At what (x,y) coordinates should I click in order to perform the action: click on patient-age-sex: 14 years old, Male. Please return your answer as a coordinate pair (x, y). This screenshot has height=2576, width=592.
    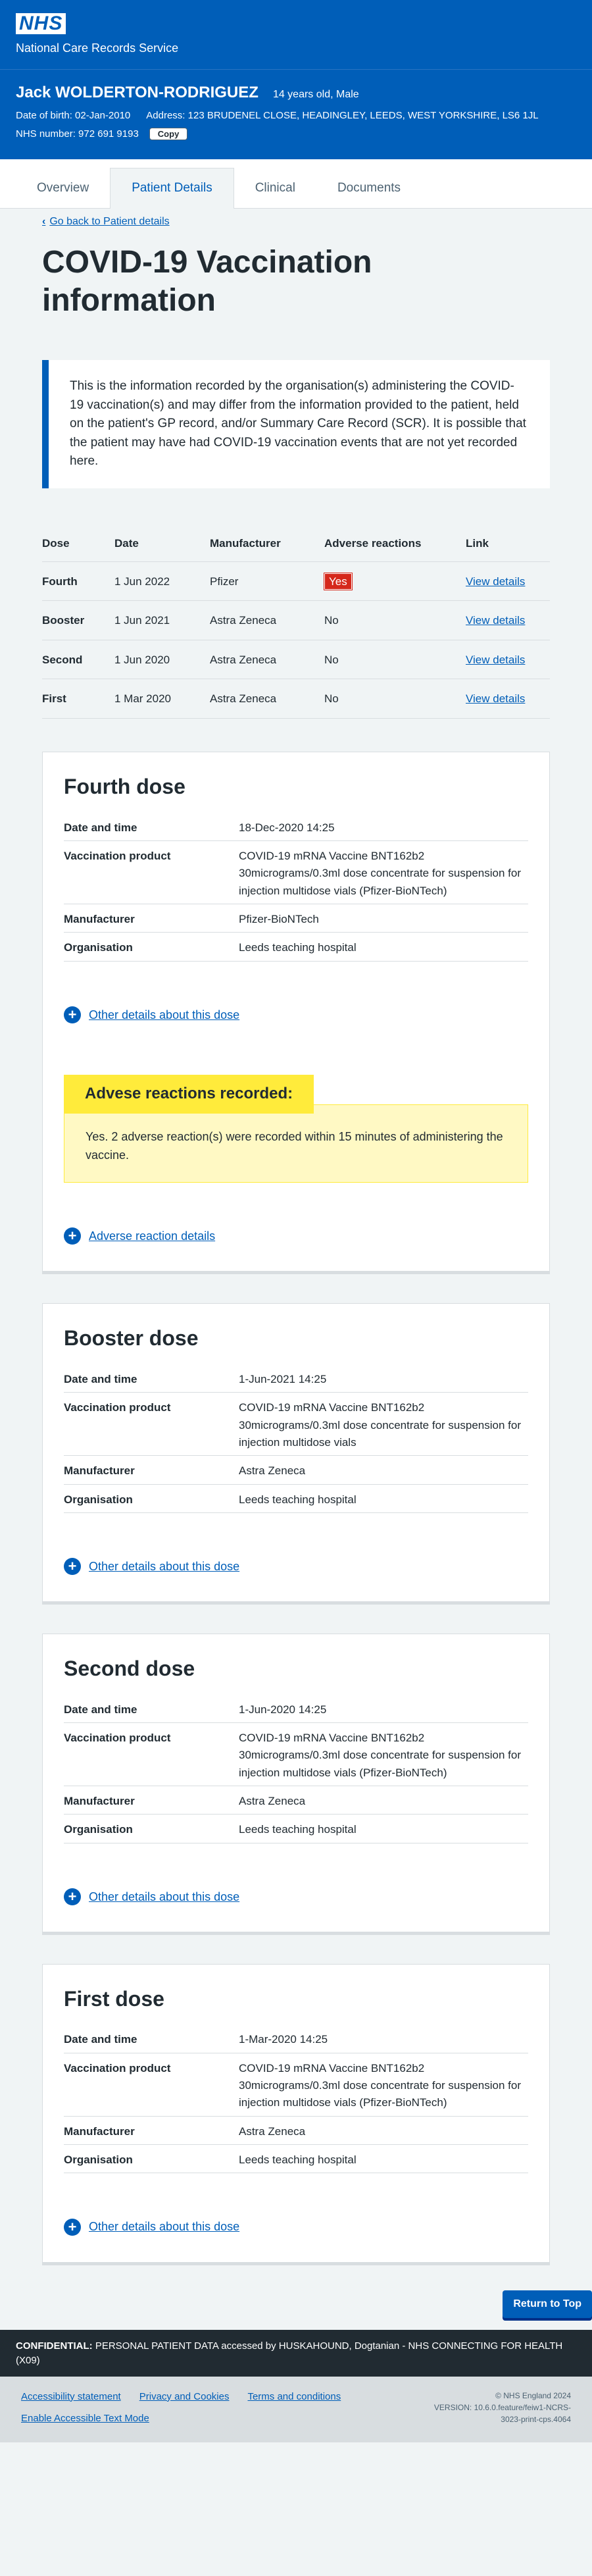
    Looking at the image, I should click on (315, 94).